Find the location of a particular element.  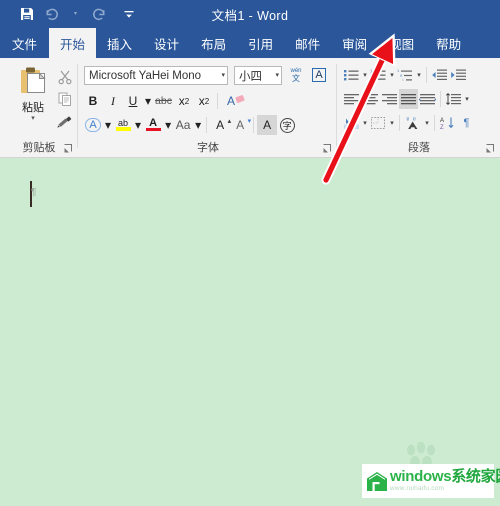

watermark-logo: windows系统家园 www.ruihaifu.com is located at coordinates (431, 481).